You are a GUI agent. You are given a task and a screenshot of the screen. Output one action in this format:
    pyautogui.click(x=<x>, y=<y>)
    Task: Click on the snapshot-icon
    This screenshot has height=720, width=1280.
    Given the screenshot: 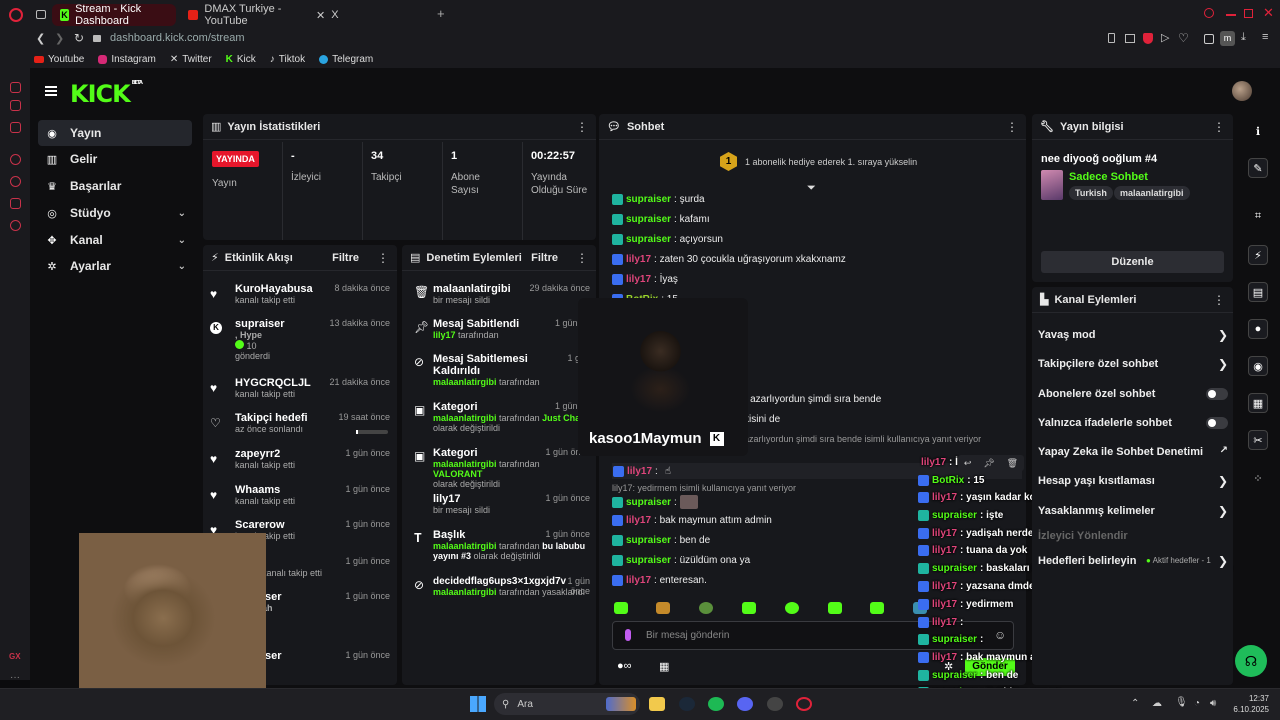 What is the action you would take?
    pyautogui.click(x=1130, y=38)
    